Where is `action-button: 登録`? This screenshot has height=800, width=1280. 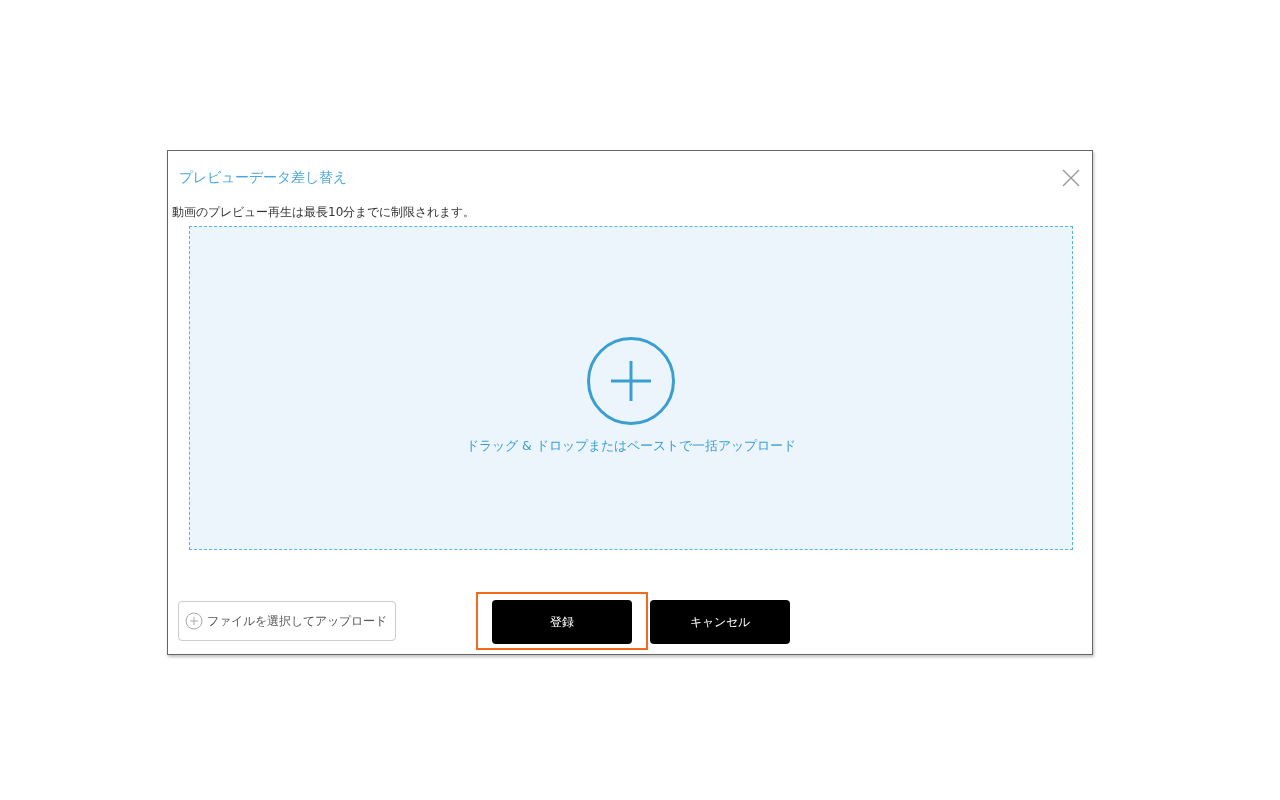
action-button: 登録 is located at coordinates (562, 622).